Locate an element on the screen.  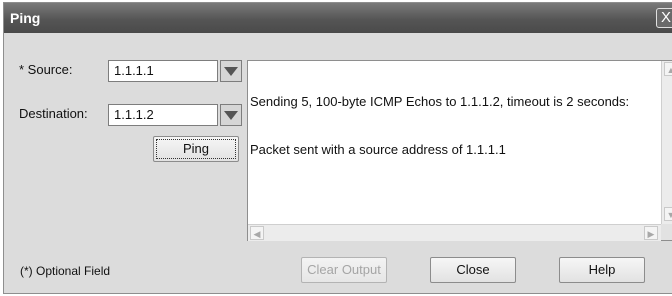
close-icon: X is located at coordinates (665, 17).